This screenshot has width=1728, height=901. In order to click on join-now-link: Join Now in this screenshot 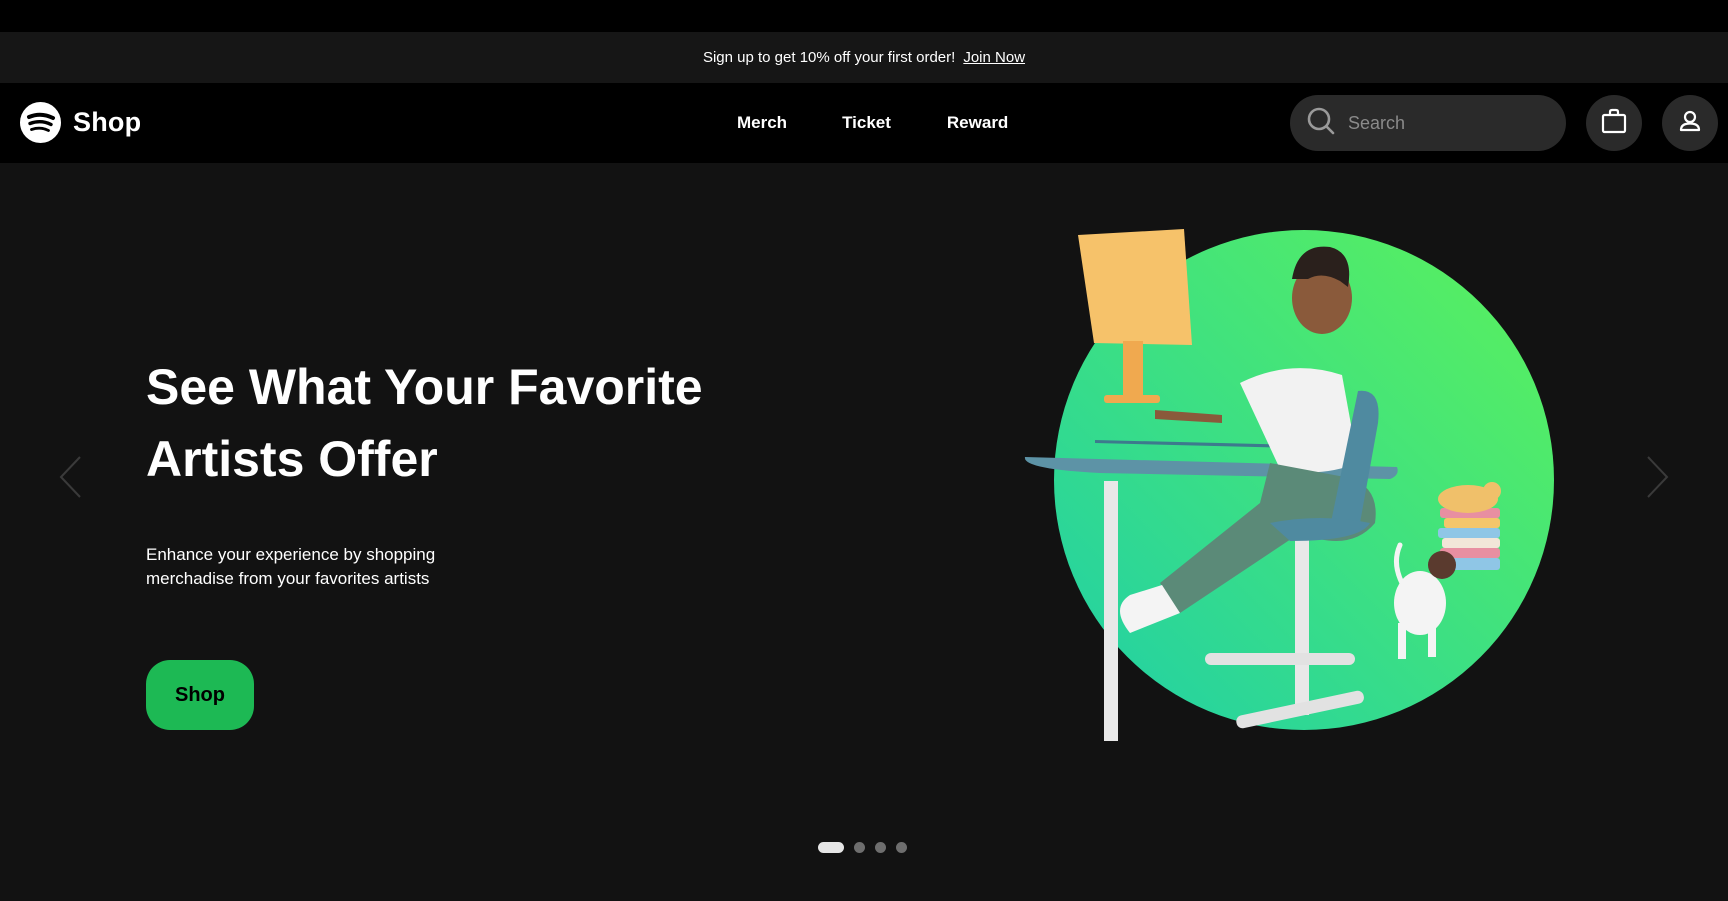, I will do `click(994, 57)`.